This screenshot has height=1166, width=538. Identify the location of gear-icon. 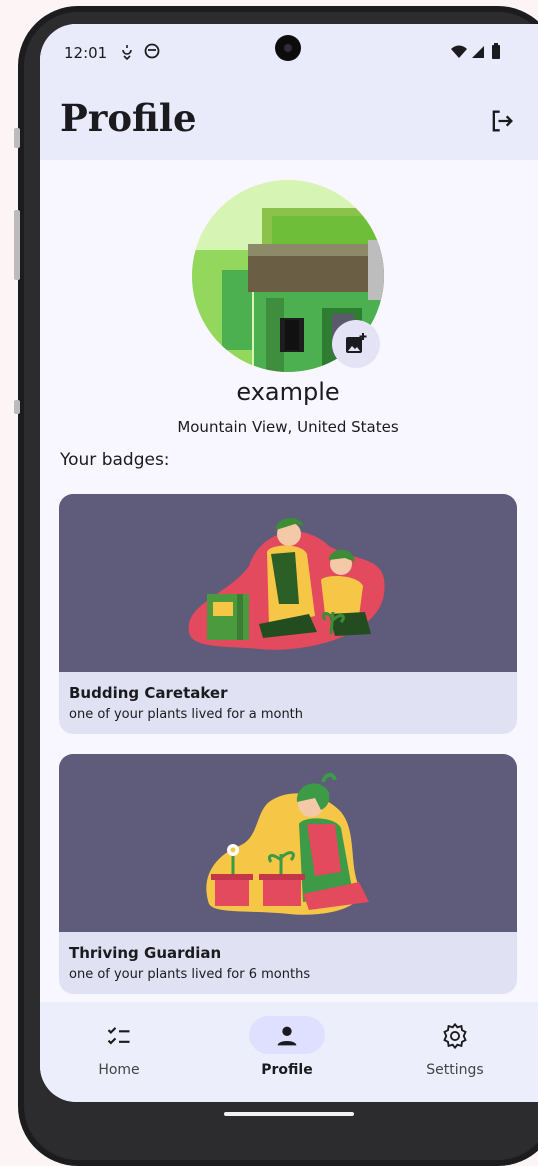
(455, 1036).